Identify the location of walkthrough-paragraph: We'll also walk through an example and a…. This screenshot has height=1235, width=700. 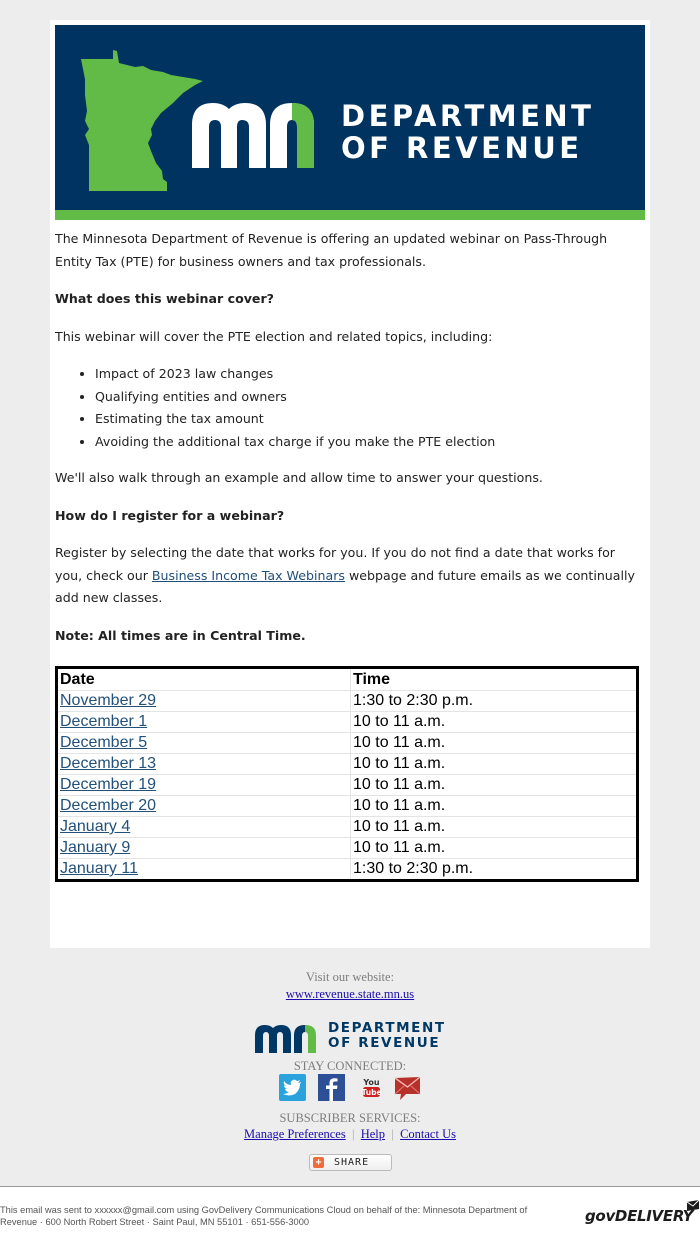
(299, 478).